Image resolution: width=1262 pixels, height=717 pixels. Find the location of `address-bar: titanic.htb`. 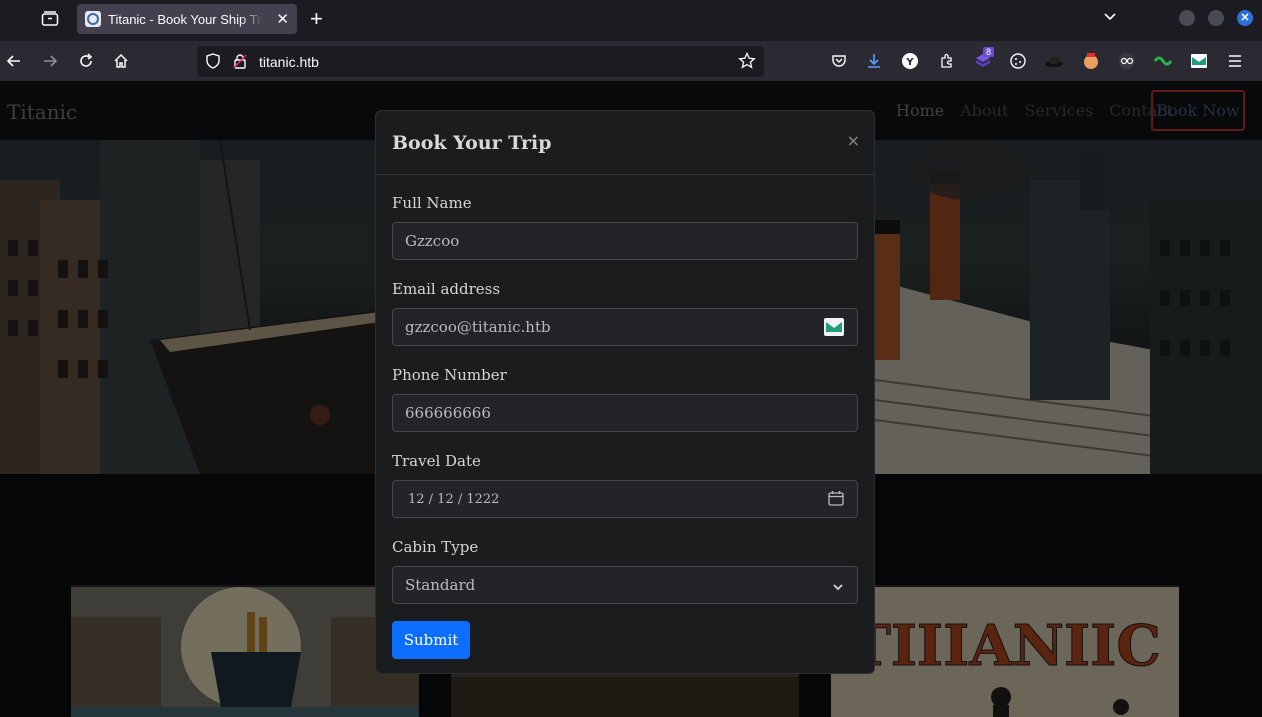

address-bar: titanic.htb is located at coordinates (480, 61).